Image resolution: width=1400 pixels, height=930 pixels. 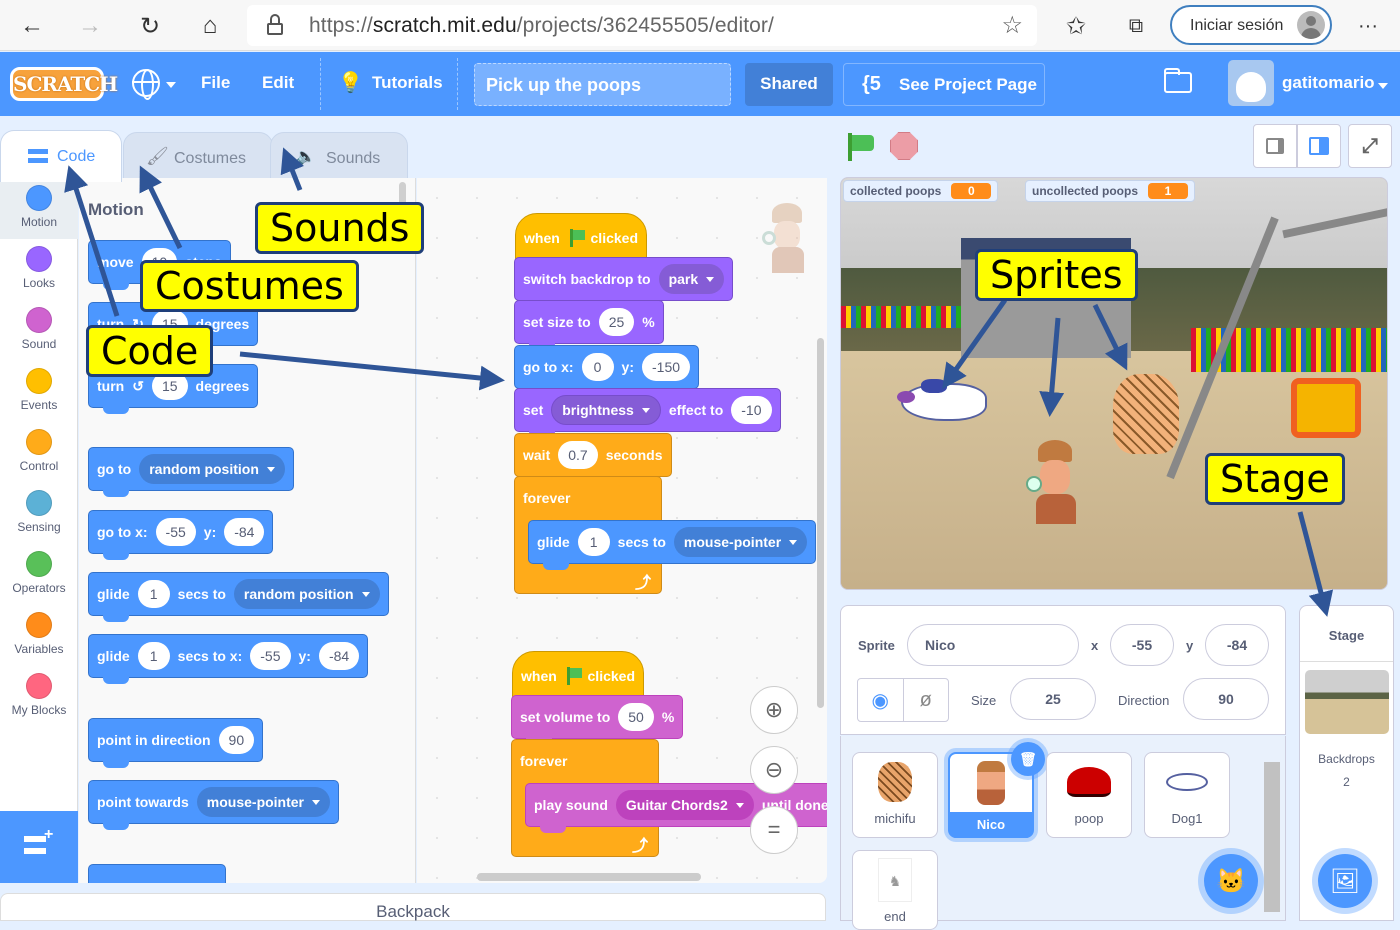 What do you see at coordinates (1368, 26) in the screenshot?
I see `more-menu-icon: ···` at bounding box center [1368, 26].